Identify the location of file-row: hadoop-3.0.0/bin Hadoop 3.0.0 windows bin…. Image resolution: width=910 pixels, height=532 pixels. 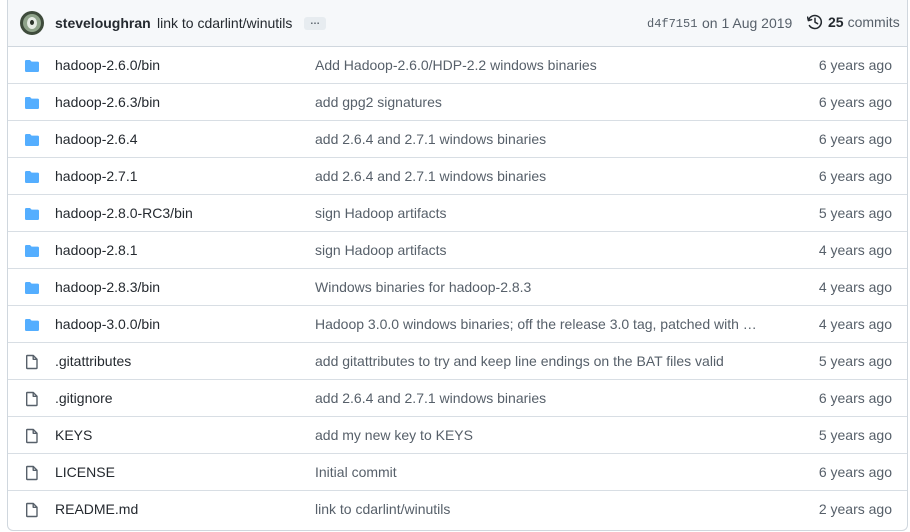
(457, 324).